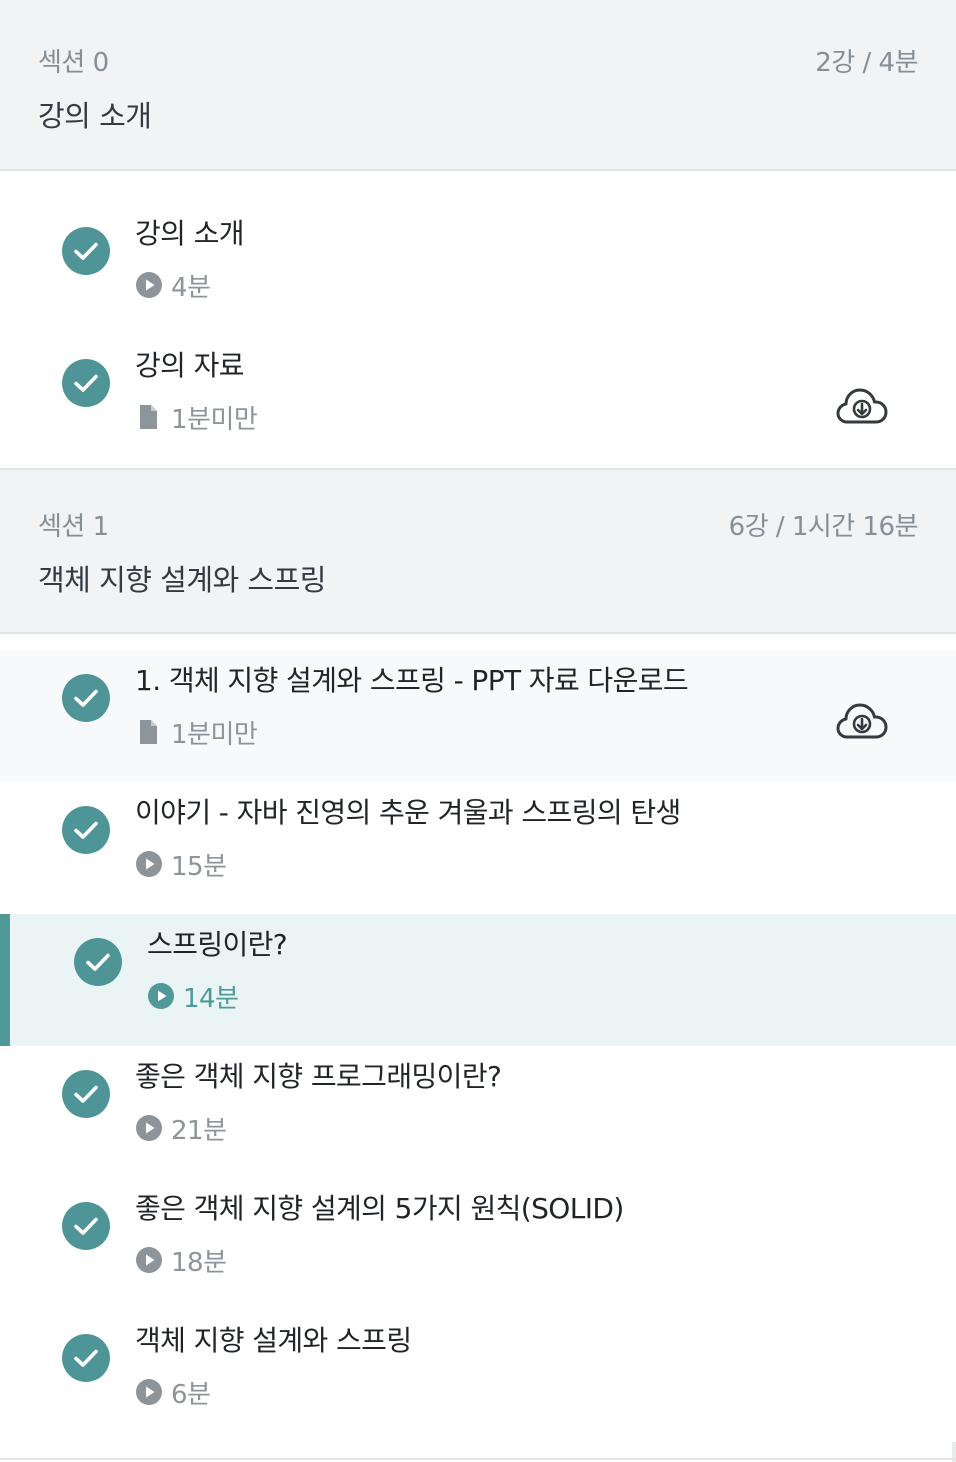 This screenshot has width=956, height=1462. What do you see at coordinates (190, 233) in the screenshot?
I see `lesson-title: 강의 소개` at bounding box center [190, 233].